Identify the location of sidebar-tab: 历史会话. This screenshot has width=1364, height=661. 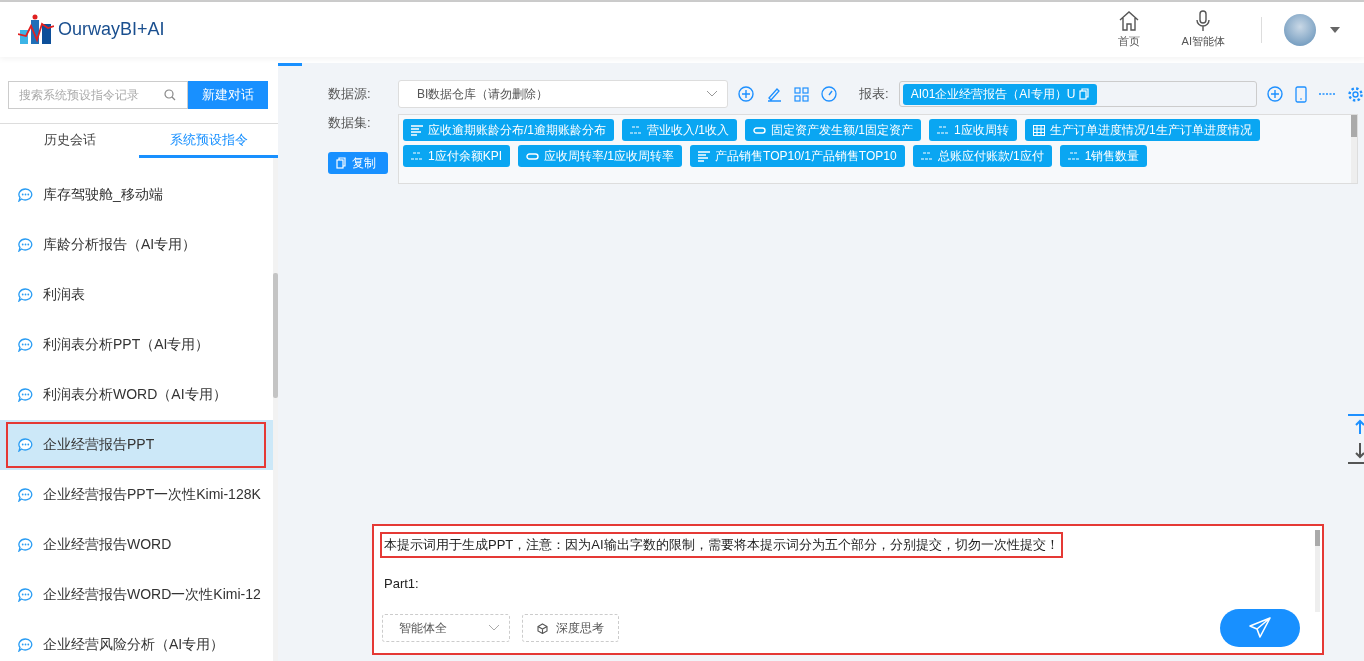
(69, 141).